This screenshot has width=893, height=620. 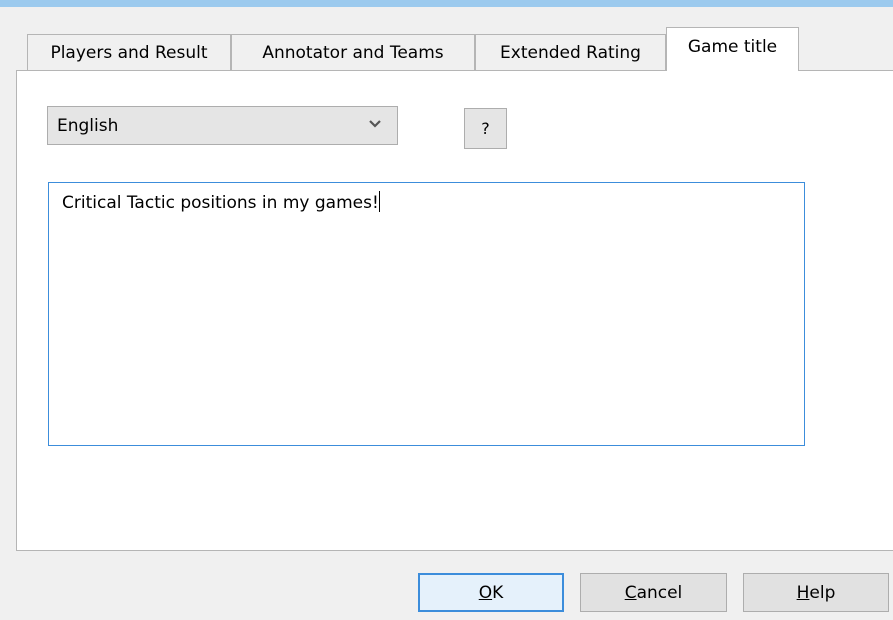 I want to click on tab-annotator-and-teams: Annotator and Teams, so click(x=353, y=52).